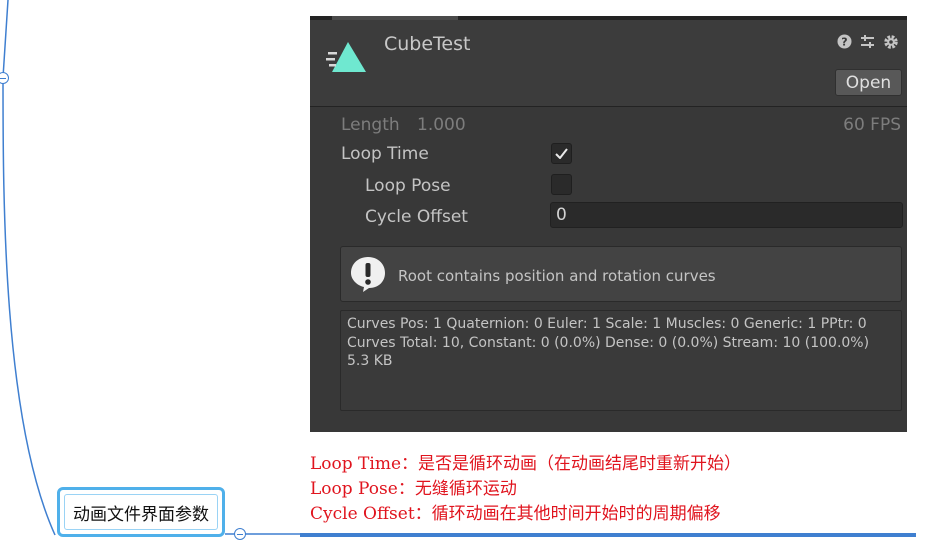 This screenshot has height=546, width=944. I want to click on fps-label: 60 FPS, so click(872, 125).